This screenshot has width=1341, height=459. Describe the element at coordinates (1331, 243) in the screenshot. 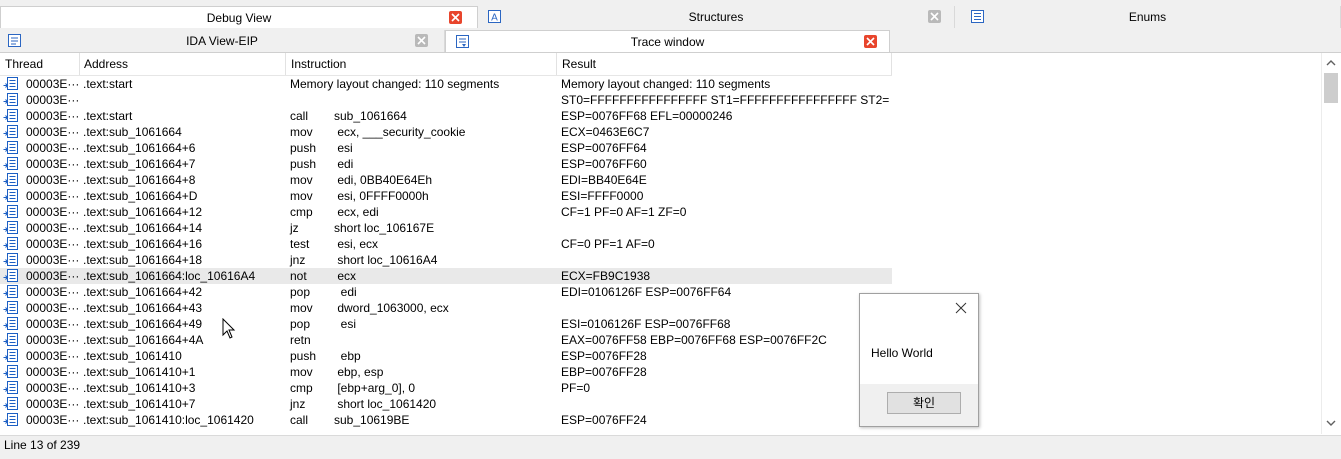

I see `vertical-scrollbar` at that location.